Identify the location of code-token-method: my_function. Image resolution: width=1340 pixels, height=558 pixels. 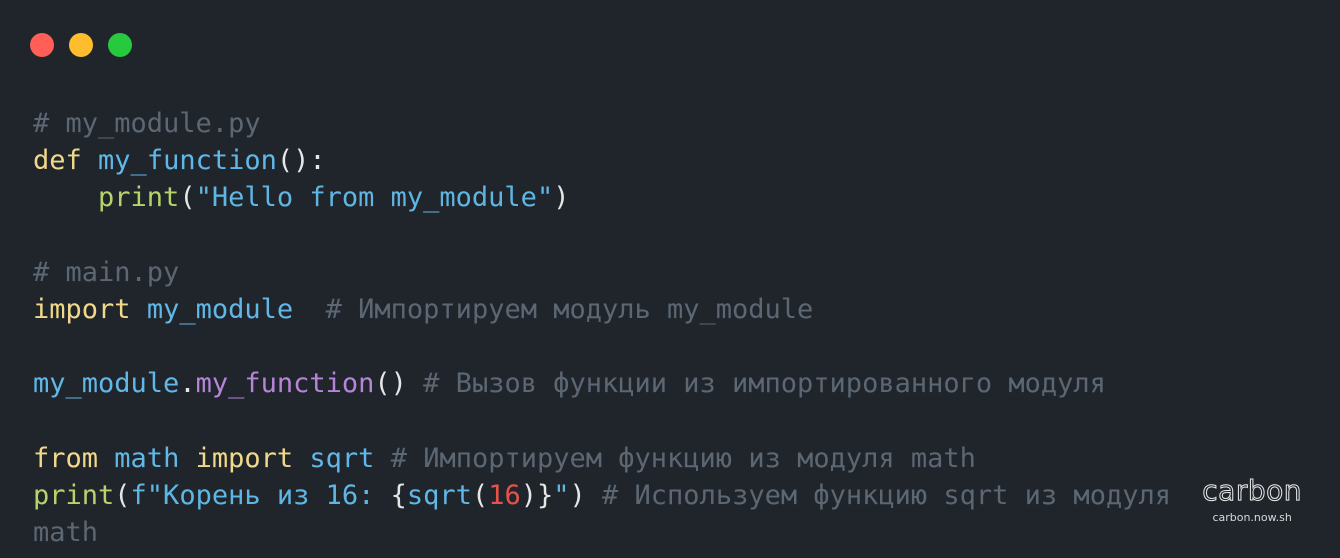
(285, 384).